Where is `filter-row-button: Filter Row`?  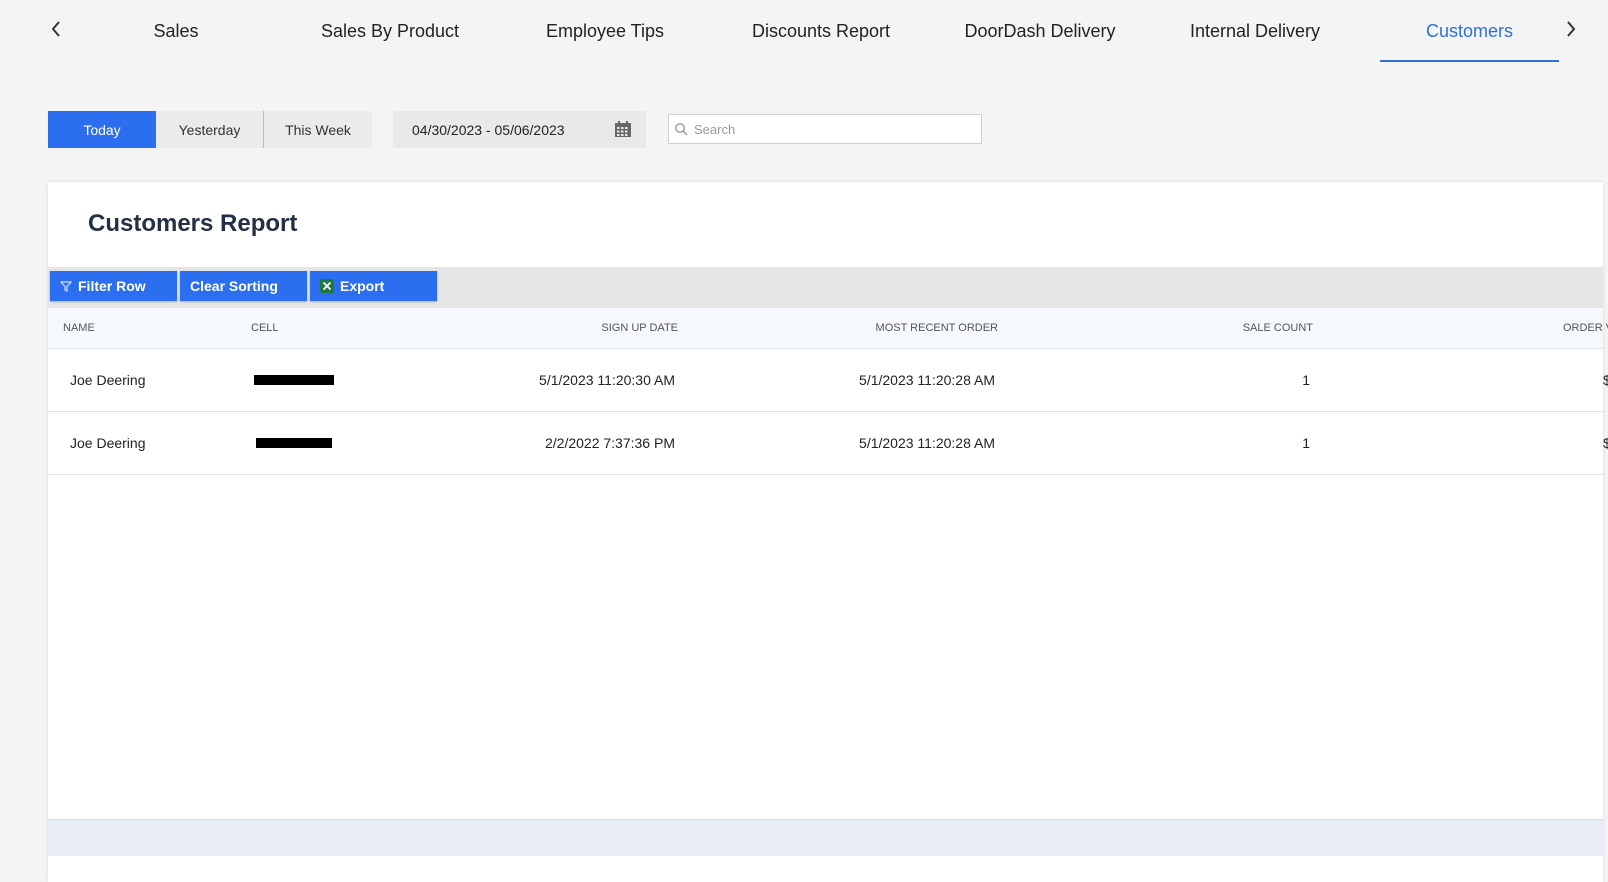
filter-row-button: Filter Row is located at coordinates (113, 286).